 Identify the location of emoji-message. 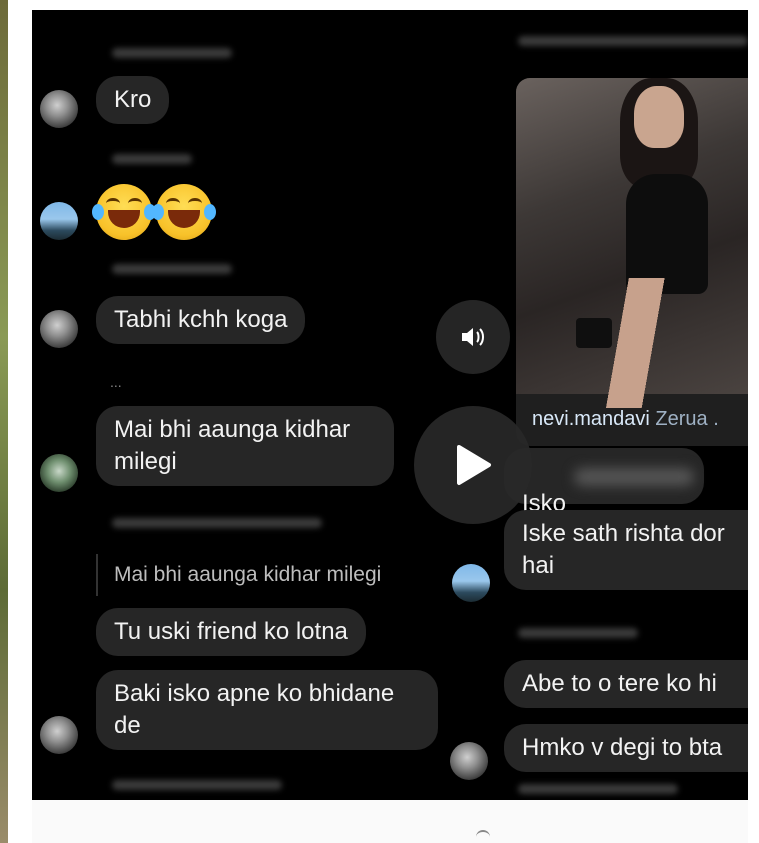
(154, 212).